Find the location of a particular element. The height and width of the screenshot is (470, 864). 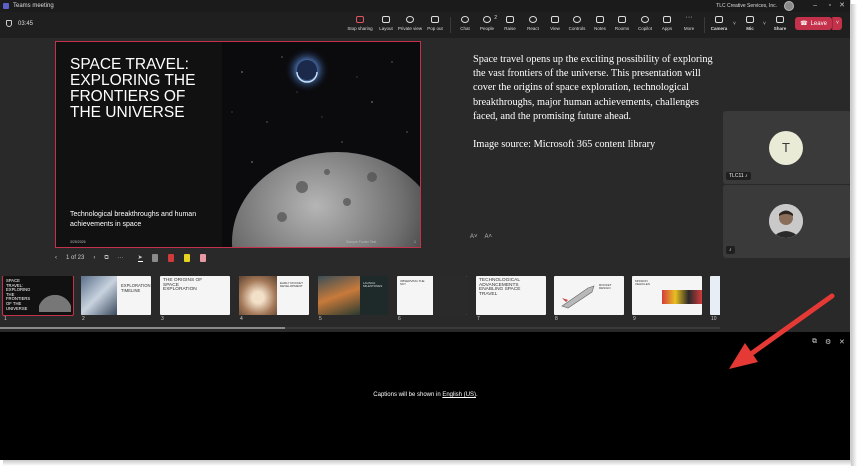

red-arrow-annotation is located at coordinates (782, 331).